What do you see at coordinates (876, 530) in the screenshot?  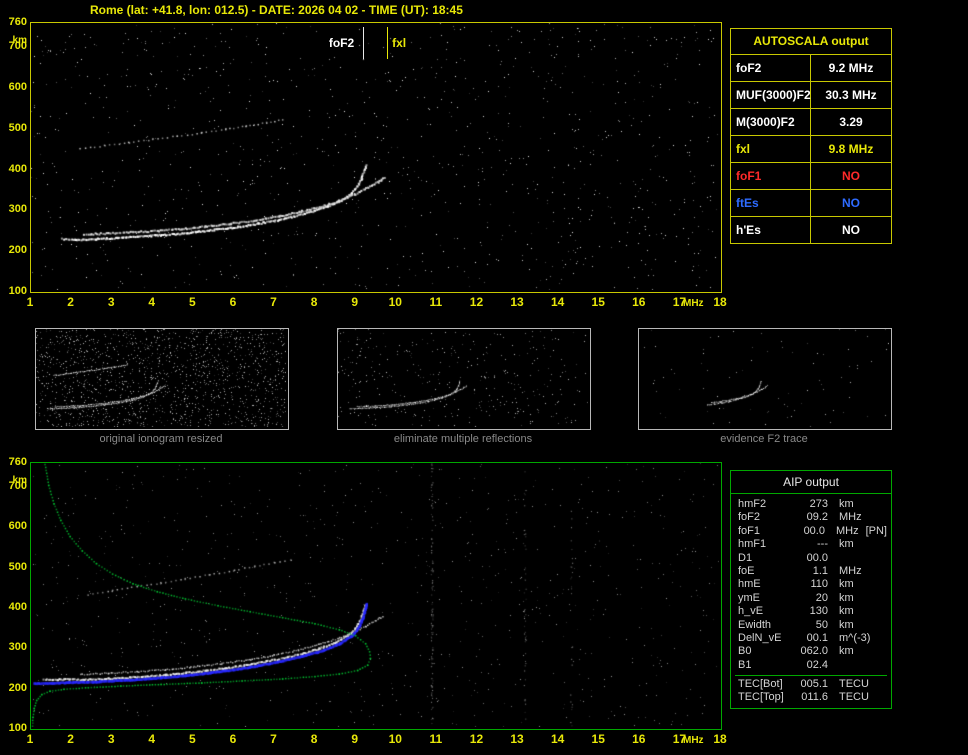 I see `aip-param-note: [PN]` at bounding box center [876, 530].